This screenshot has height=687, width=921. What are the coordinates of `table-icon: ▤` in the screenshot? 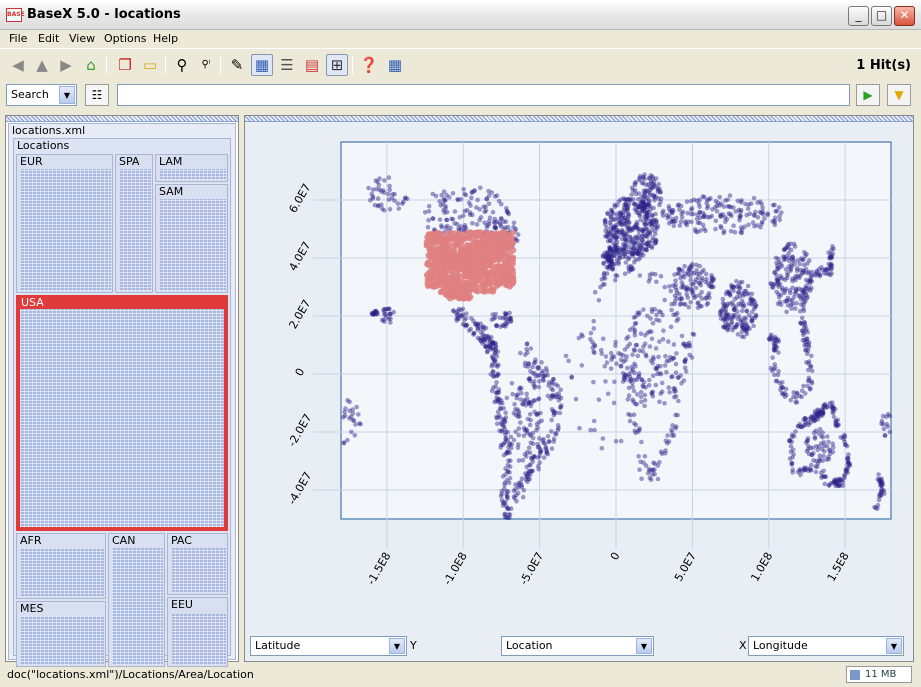 It's located at (312, 65).